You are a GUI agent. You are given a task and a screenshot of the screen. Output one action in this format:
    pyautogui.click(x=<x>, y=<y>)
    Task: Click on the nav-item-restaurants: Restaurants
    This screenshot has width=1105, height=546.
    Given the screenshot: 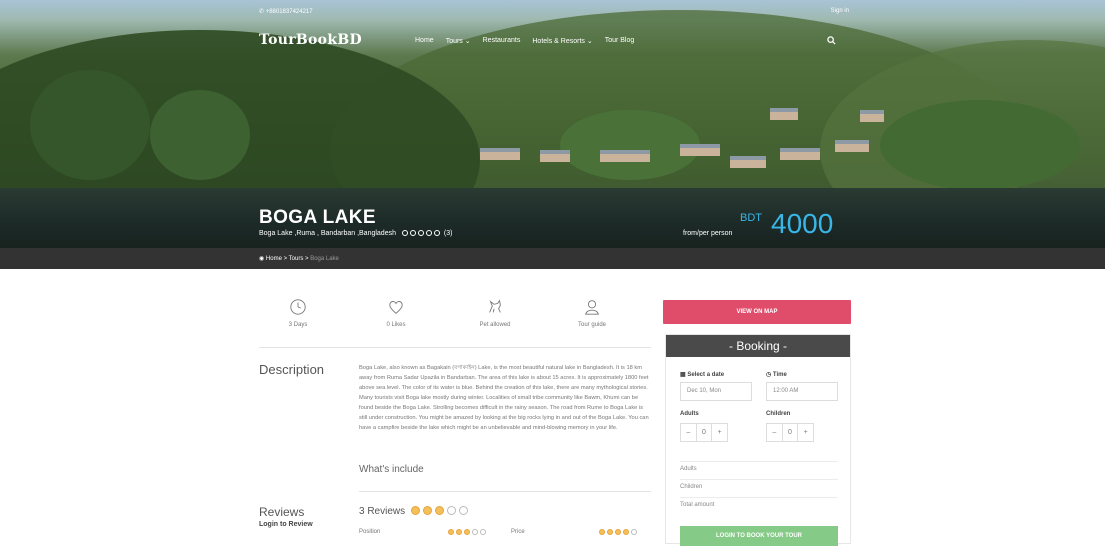 What is the action you would take?
    pyautogui.click(x=502, y=41)
    